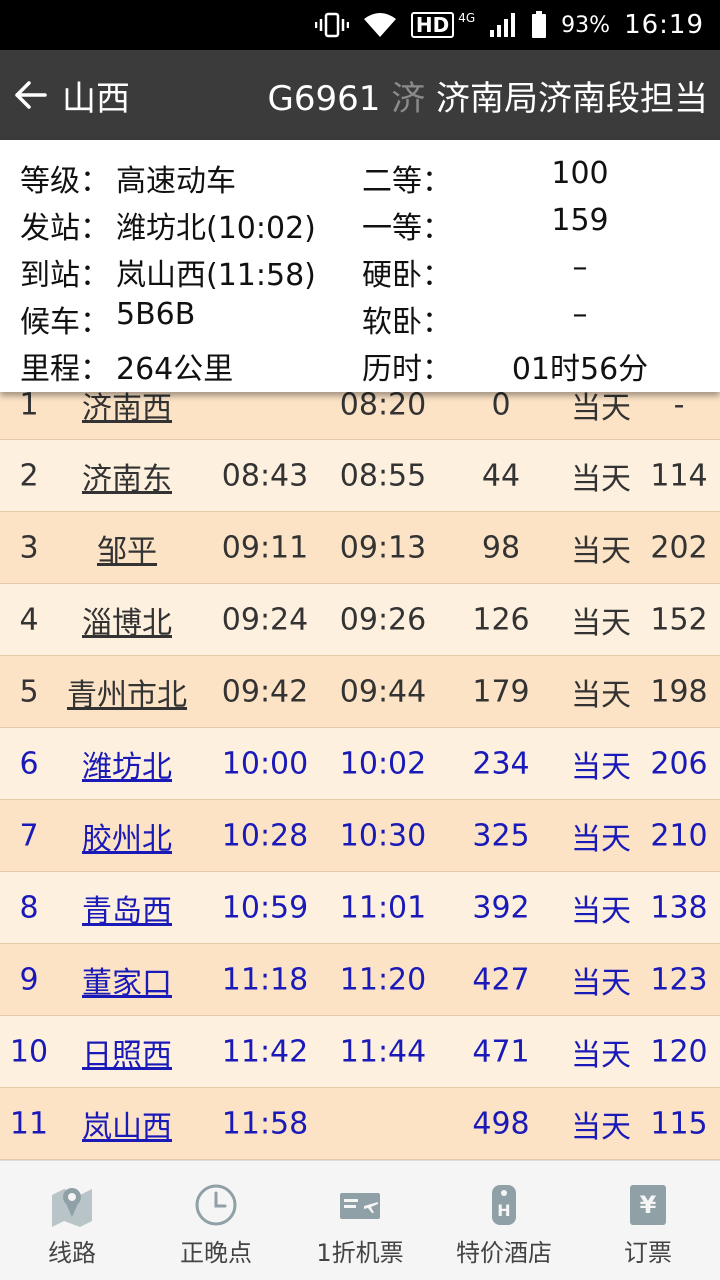  Describe the element at coordinates (360, 1205) in the screenshot. I see `plane-ticket-icon` at that location.